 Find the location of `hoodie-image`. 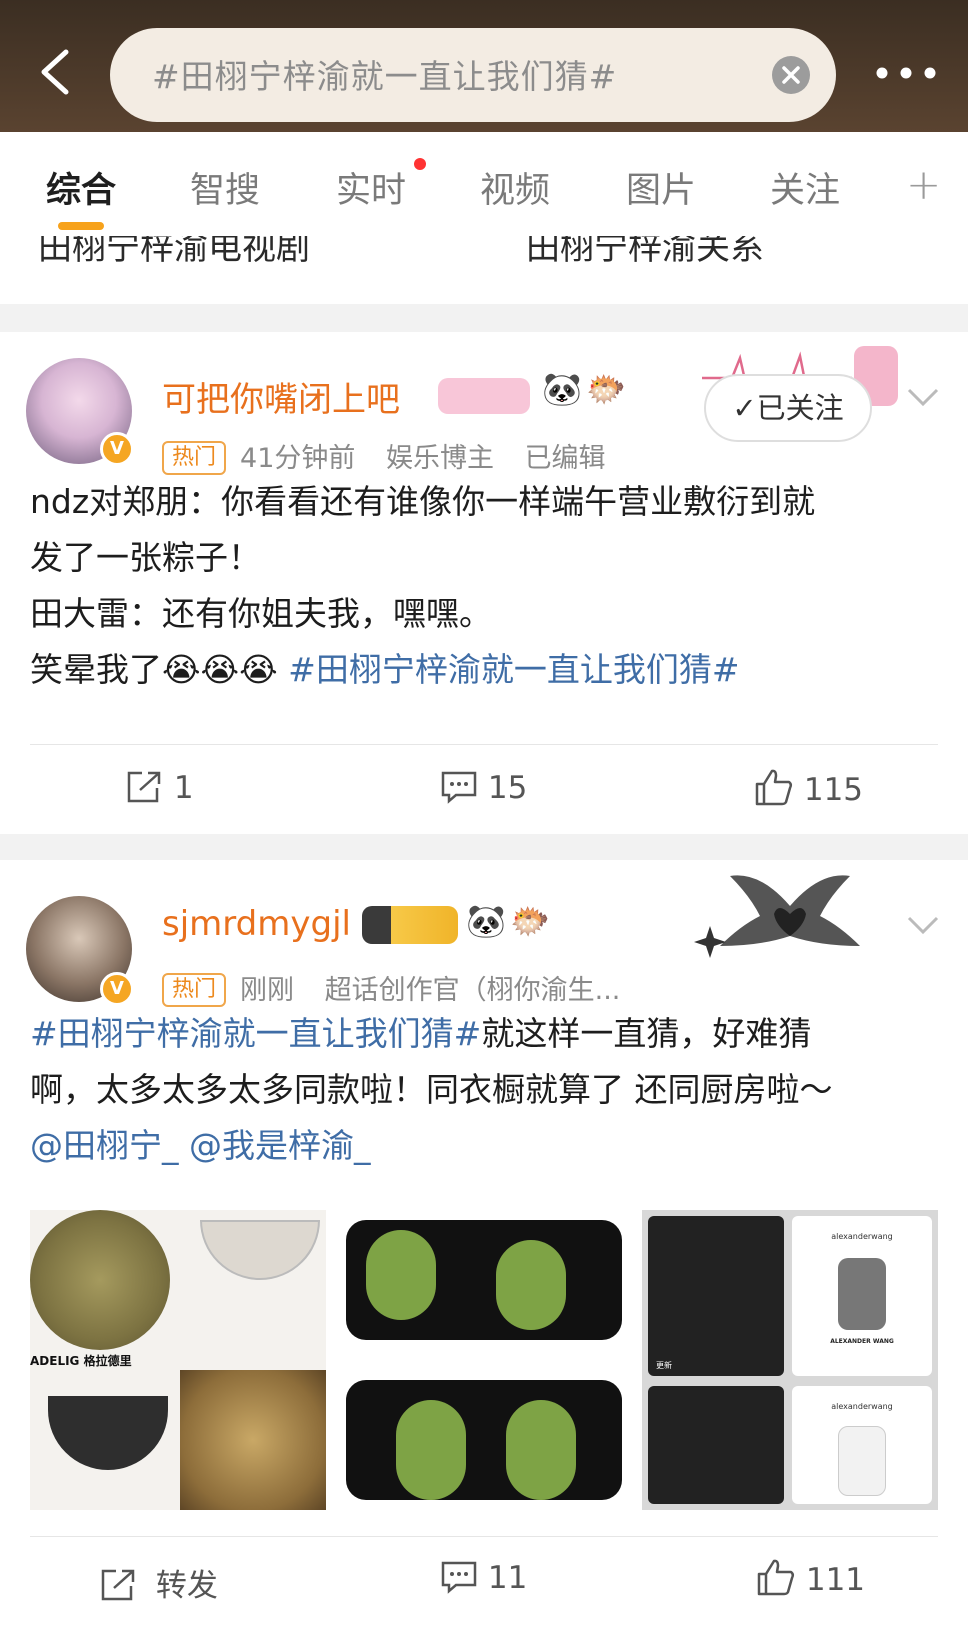

hoodie-image is located at coordinates (862, 1294).